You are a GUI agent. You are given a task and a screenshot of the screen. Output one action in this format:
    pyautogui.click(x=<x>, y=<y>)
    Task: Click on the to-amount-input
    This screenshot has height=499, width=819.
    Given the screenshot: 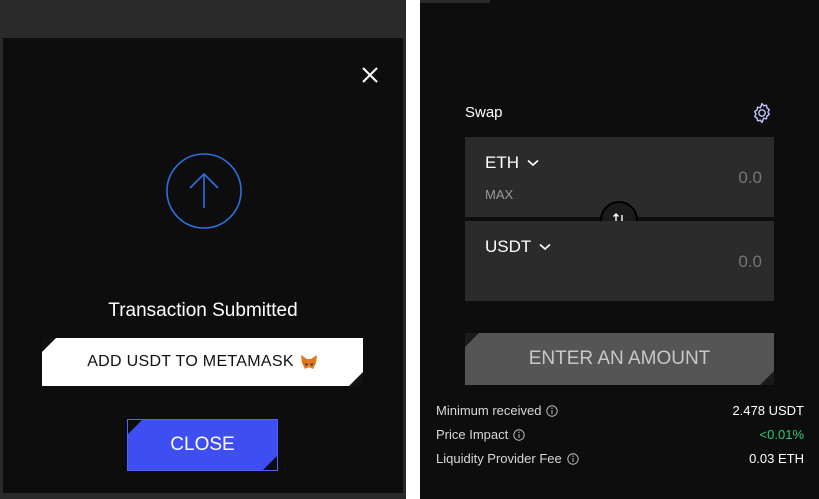 What is the action you would take?
    pyautogui.click(x=702, y=262)
    